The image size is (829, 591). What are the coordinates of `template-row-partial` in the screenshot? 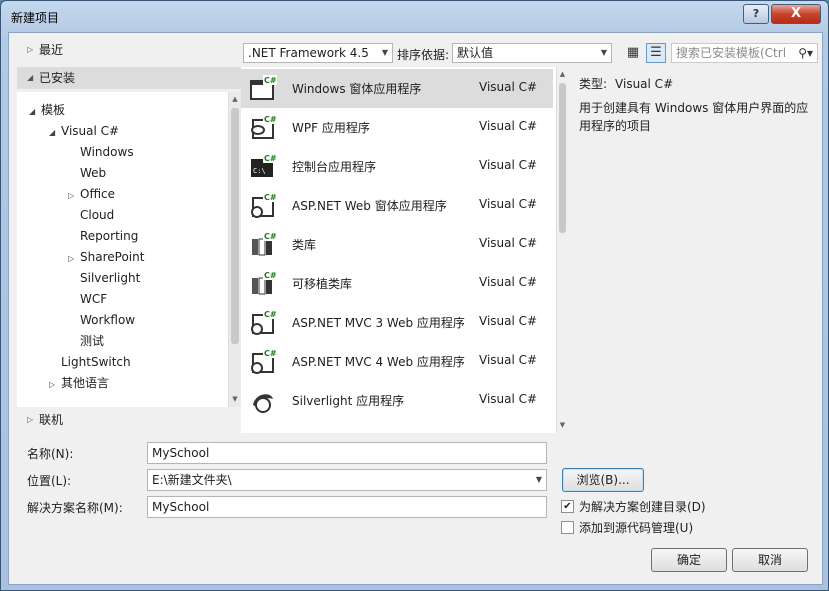 It's located at (397, 426).